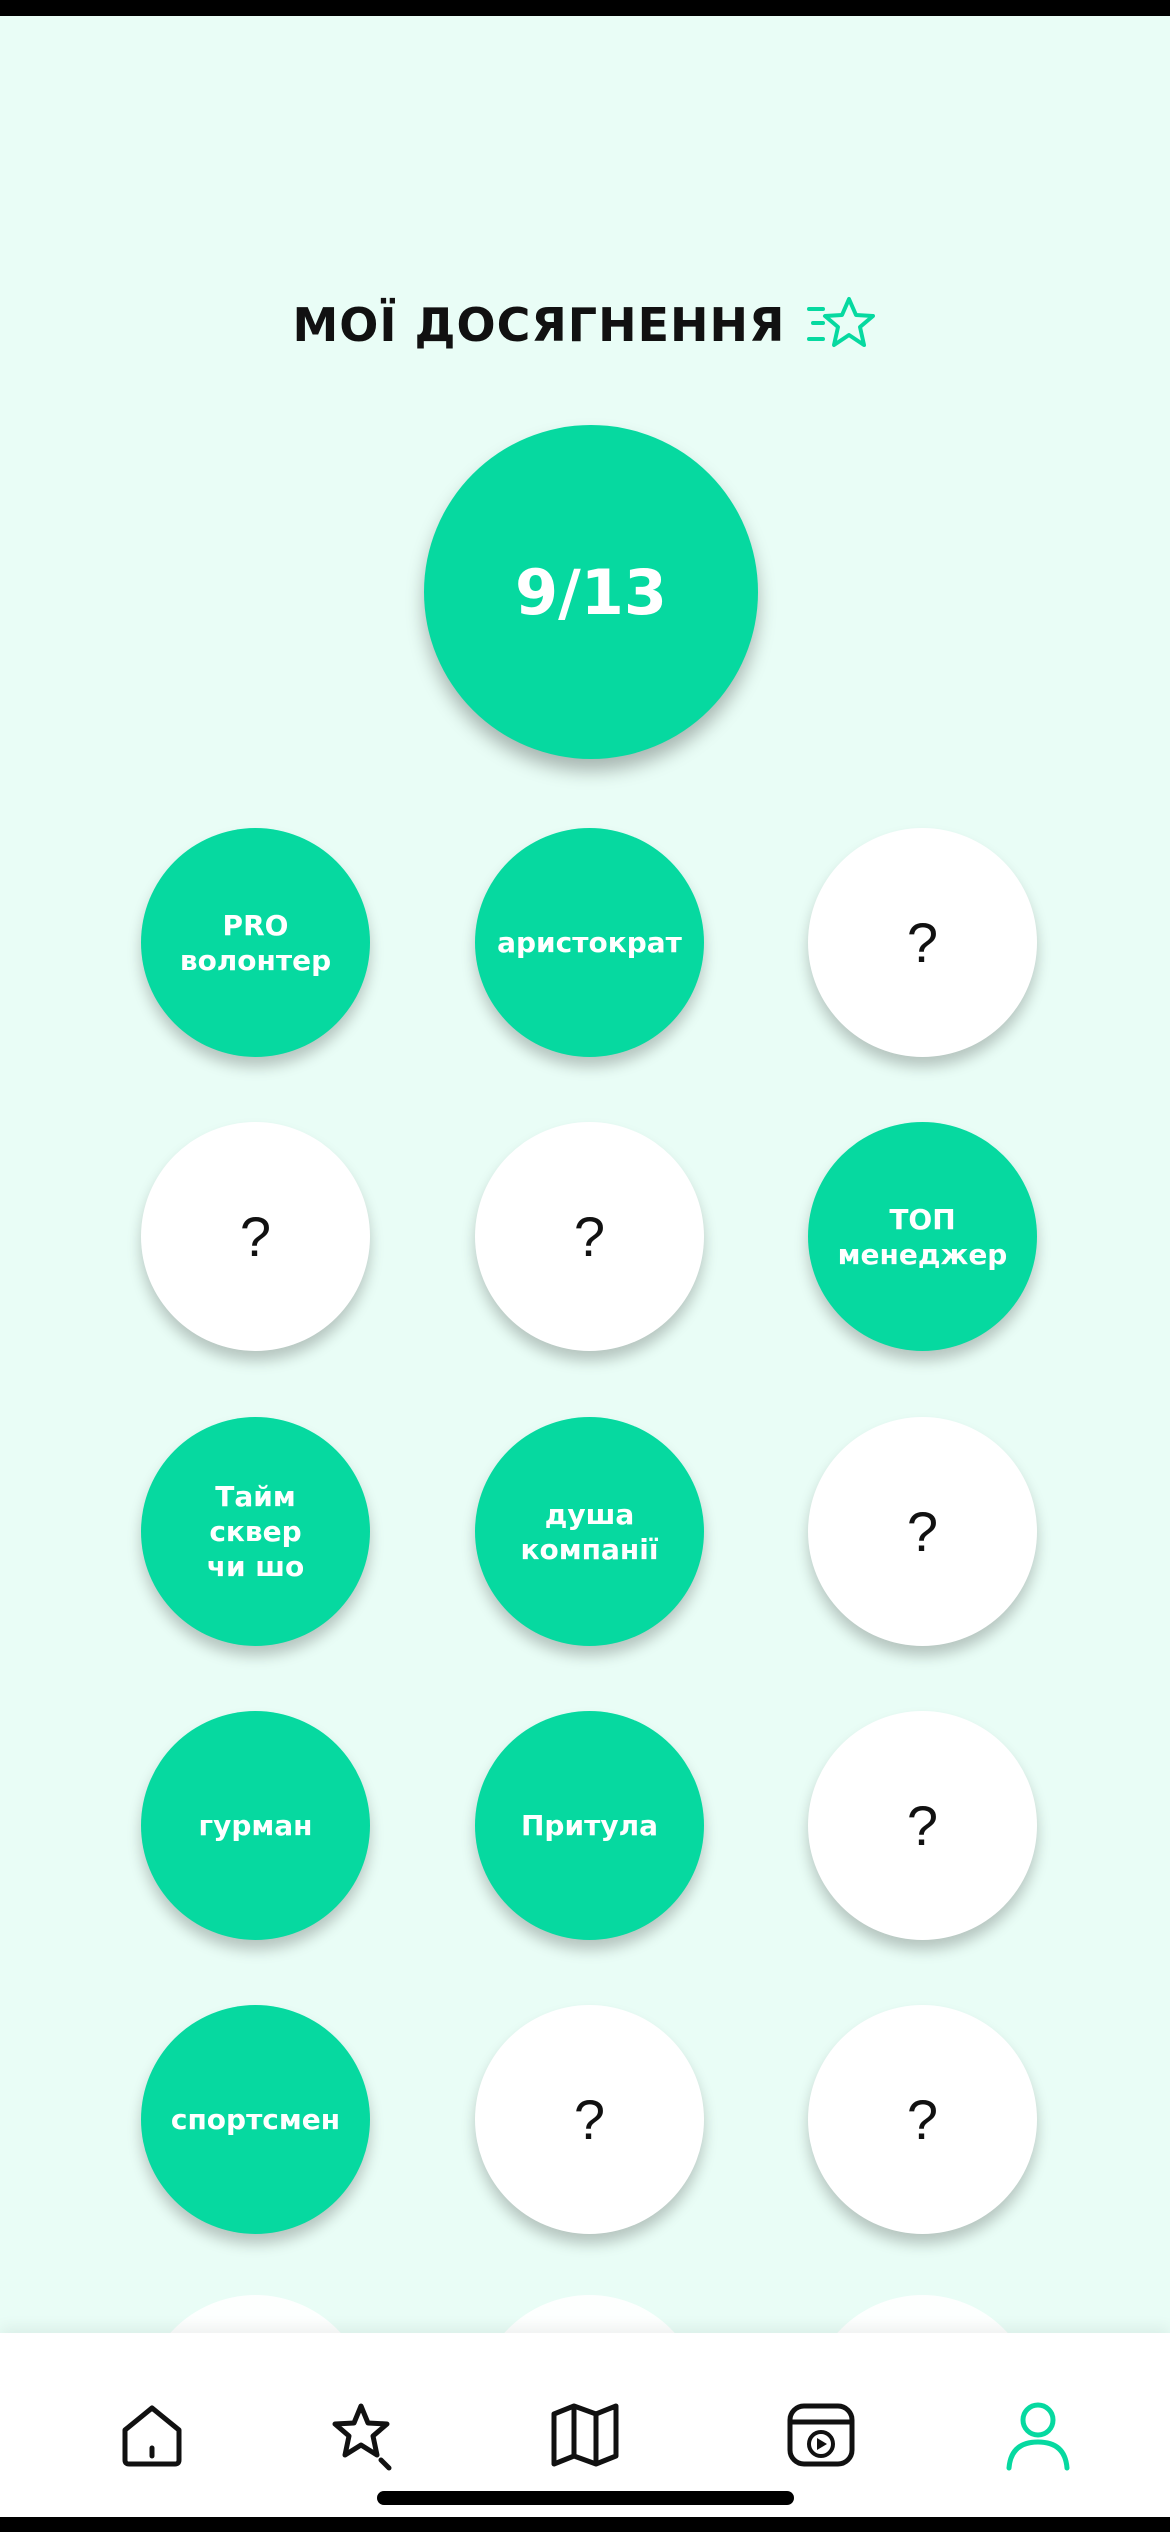  I want to click on achievement-badge-earned: PRO волонтер, so click(255, 942).